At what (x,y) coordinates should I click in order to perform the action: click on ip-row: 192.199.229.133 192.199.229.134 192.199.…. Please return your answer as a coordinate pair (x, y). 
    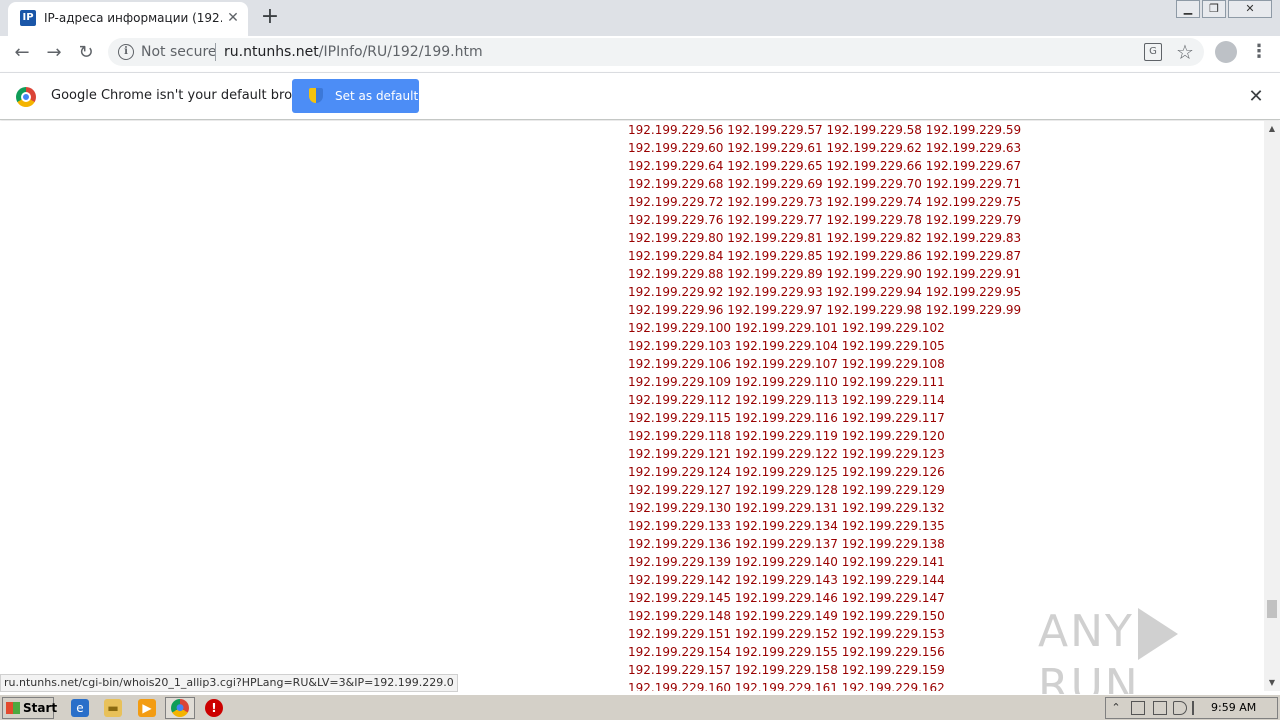
    Looking at the image, I should click on (824, 526).